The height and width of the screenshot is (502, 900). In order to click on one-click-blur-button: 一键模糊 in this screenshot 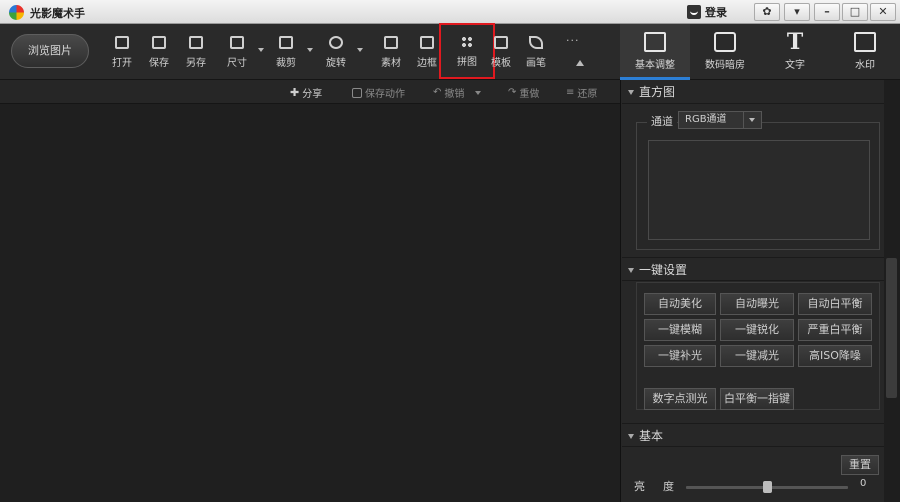, I will do `click(680, 330)`.